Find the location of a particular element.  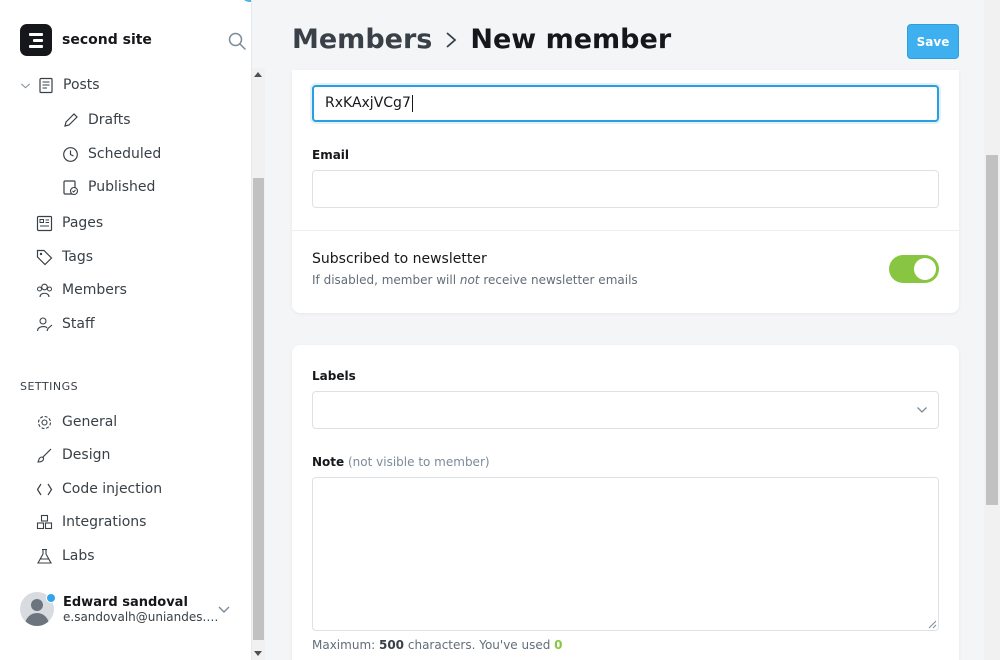

nav-general: General is located at coordinates (76, 422).